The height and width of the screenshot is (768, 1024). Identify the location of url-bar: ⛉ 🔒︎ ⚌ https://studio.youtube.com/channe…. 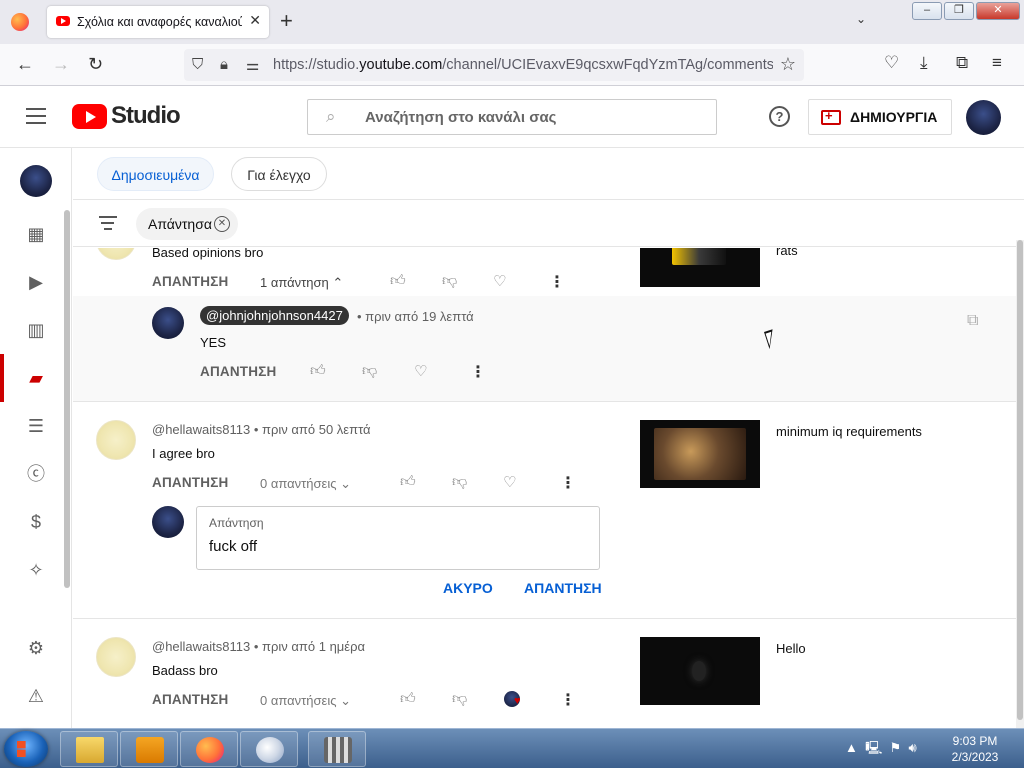
(494, 65).